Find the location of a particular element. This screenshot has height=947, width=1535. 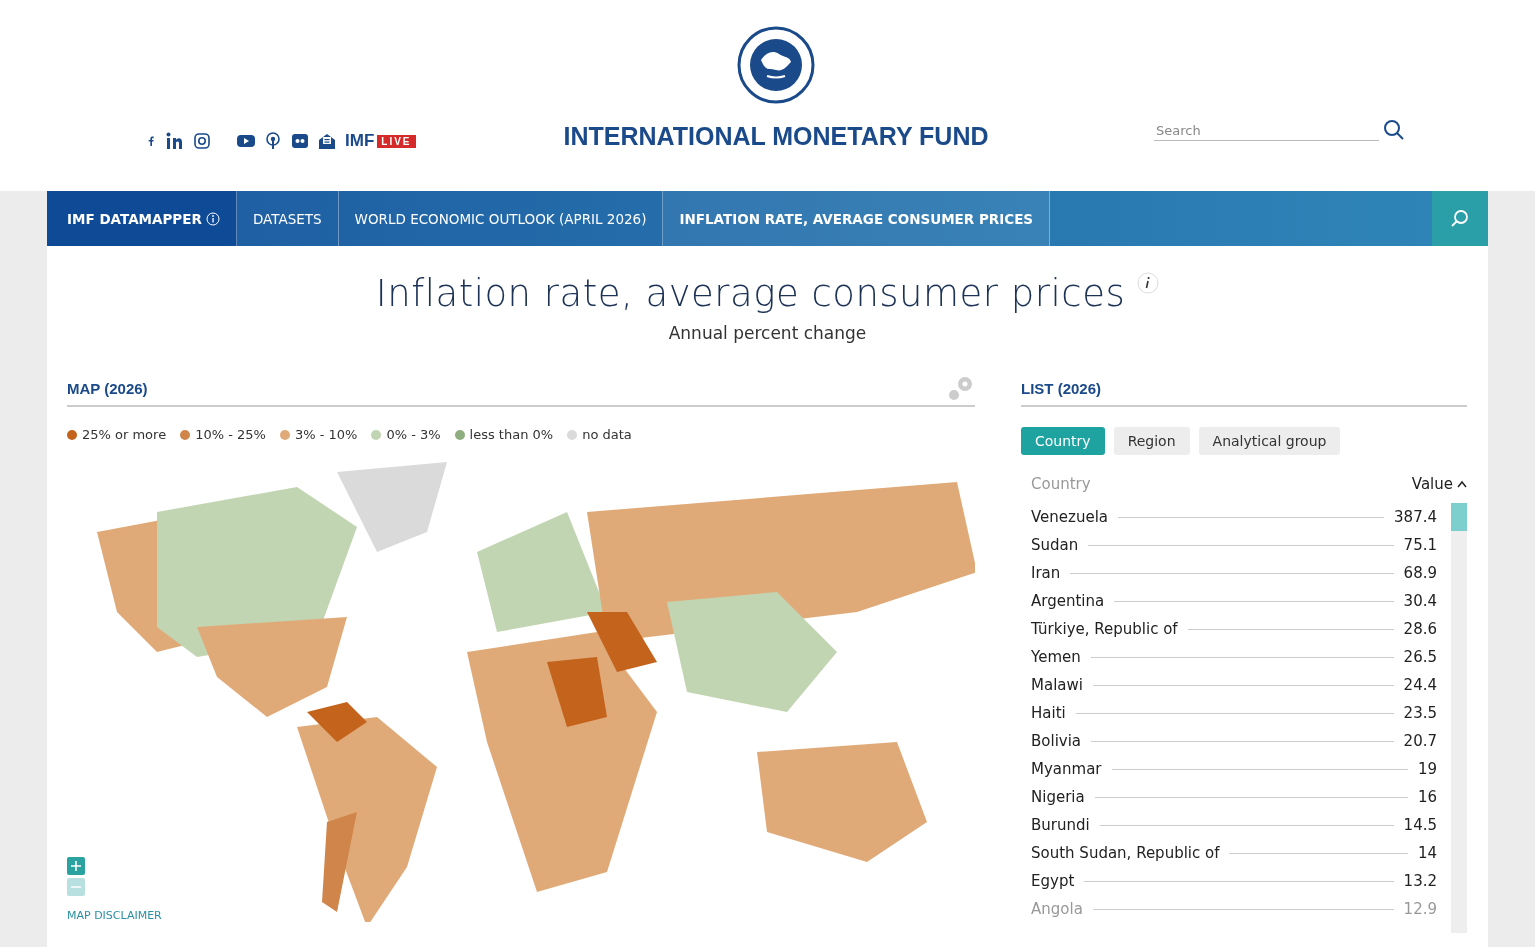

value-text: 20.7 is located at coordinates (1420, 741).